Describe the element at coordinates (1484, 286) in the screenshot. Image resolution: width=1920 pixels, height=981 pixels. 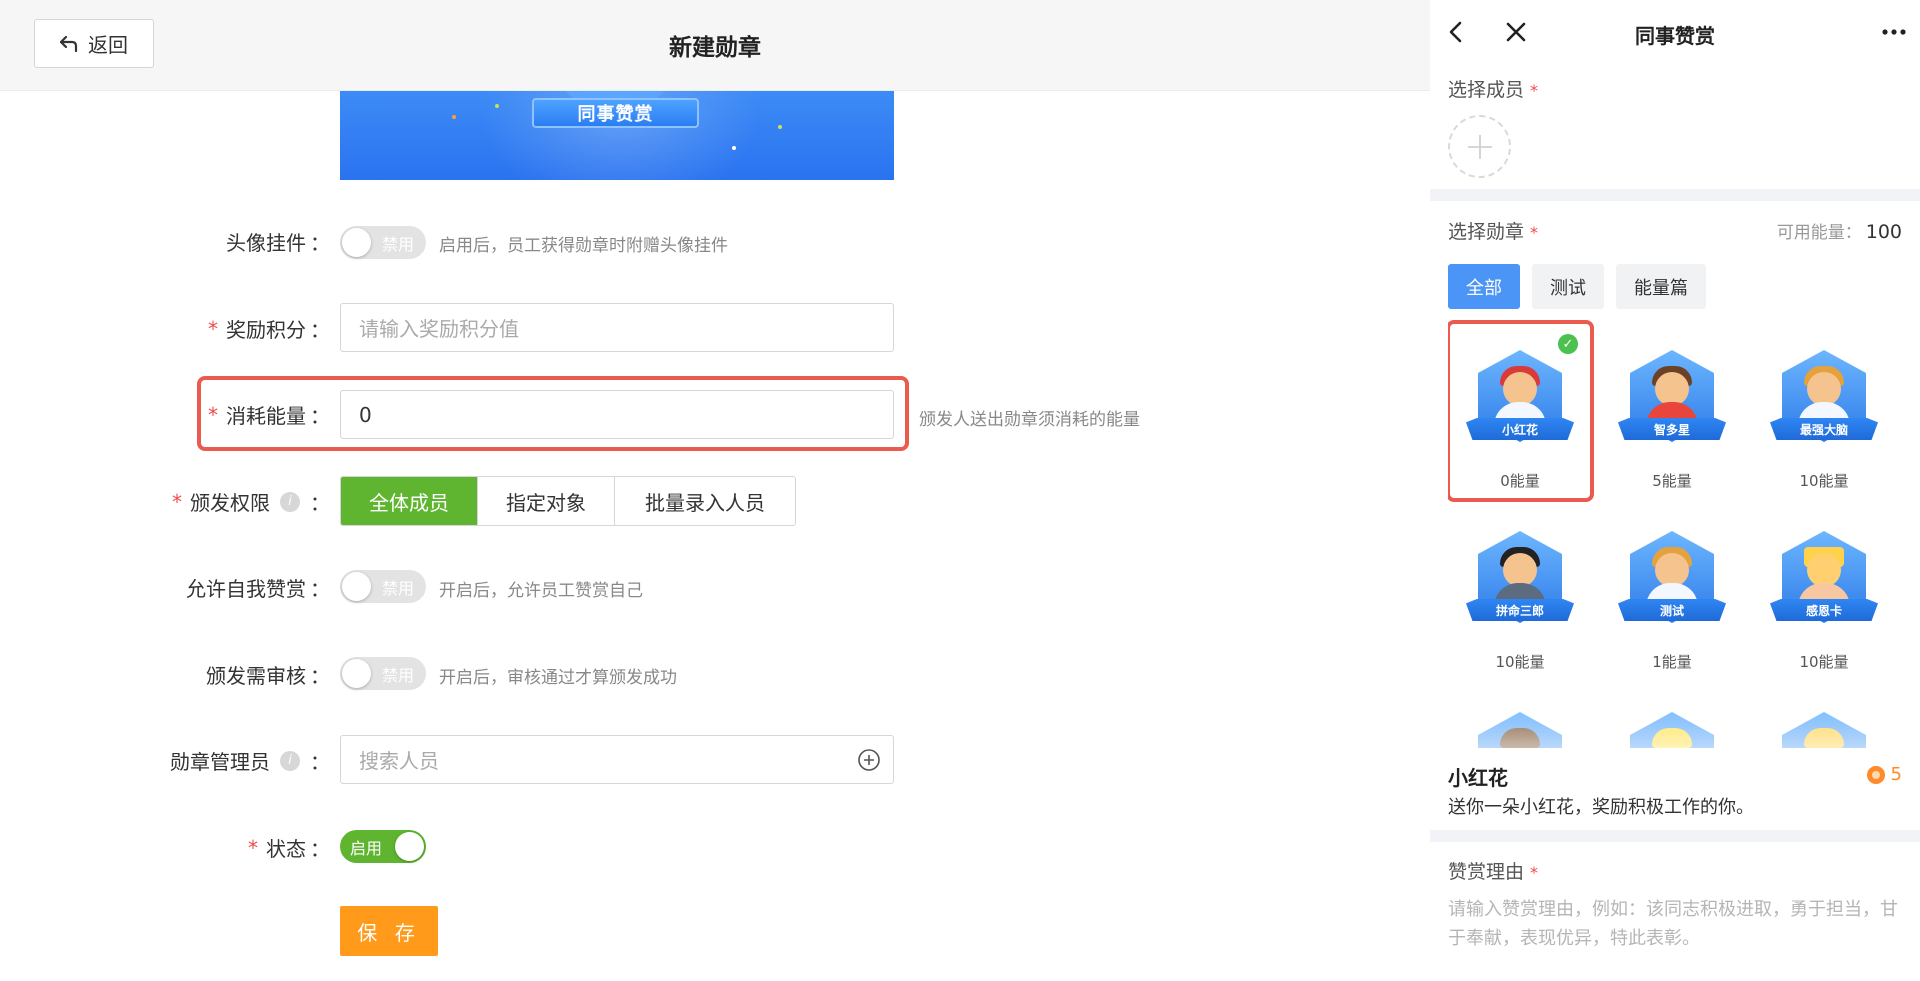
I see `tab-all: 全部` at that location.